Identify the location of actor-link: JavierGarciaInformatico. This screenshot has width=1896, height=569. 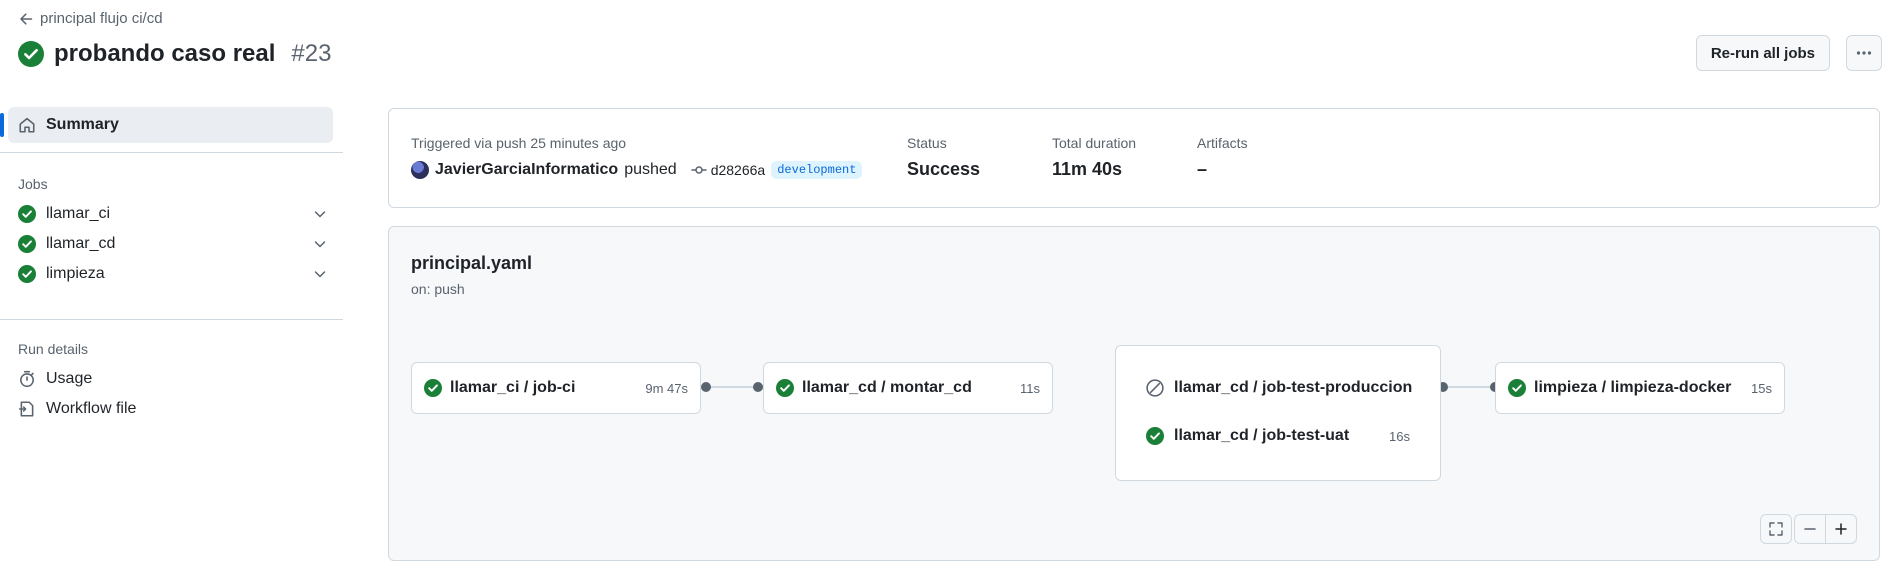
(526, 170).